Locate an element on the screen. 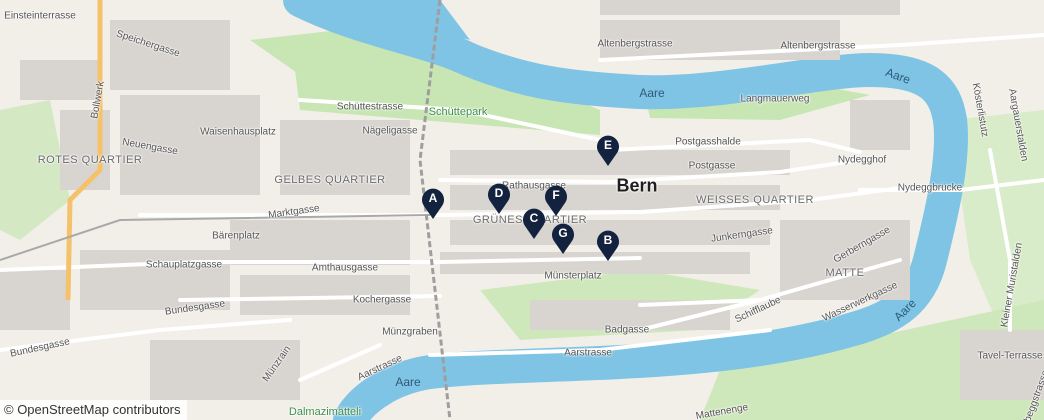  park-label: Schüttepark is located at coordinates (458, 112).